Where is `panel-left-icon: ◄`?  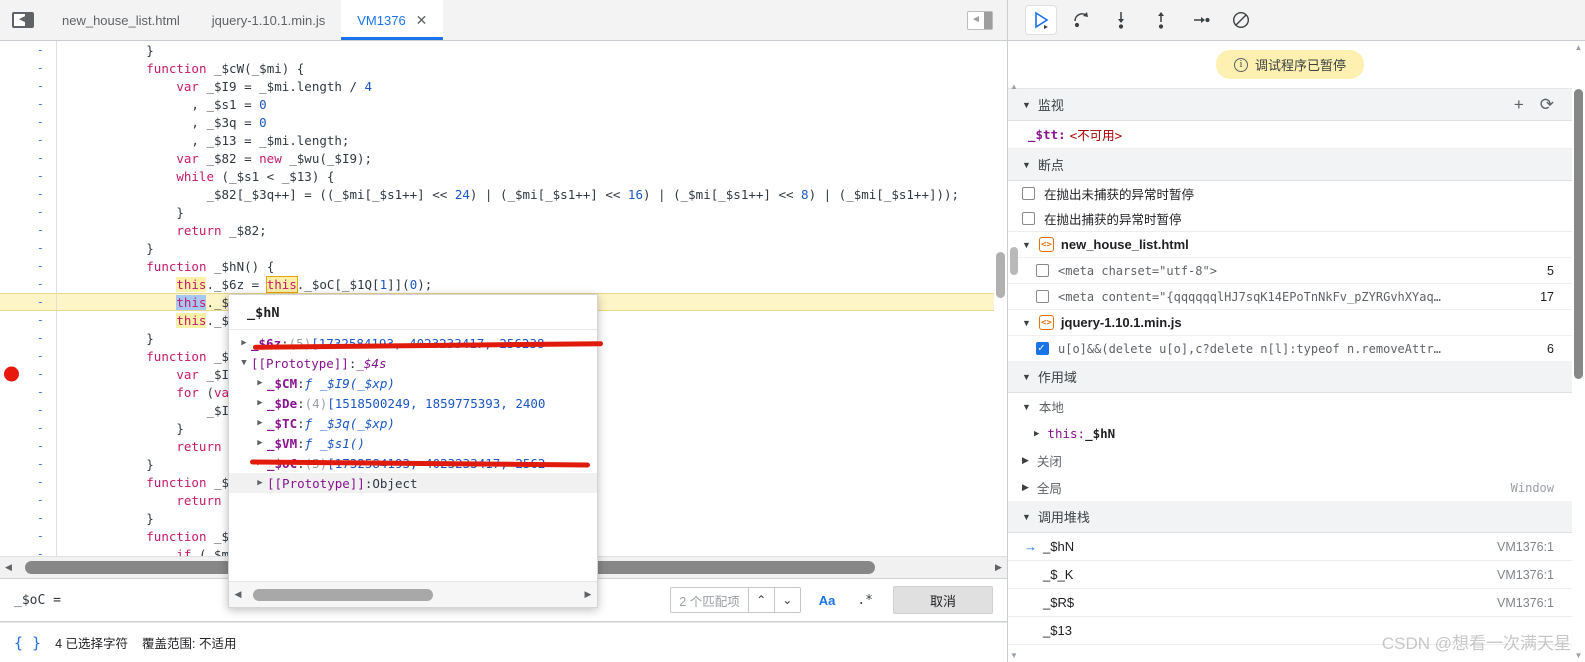 panel-left-icon: ◄ is located at coordinates (23, 20).